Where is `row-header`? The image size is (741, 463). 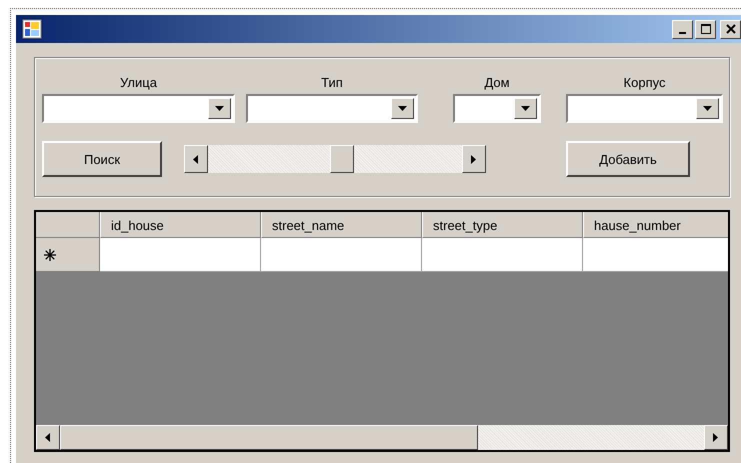 row-header is located at coordinates (68, 255).